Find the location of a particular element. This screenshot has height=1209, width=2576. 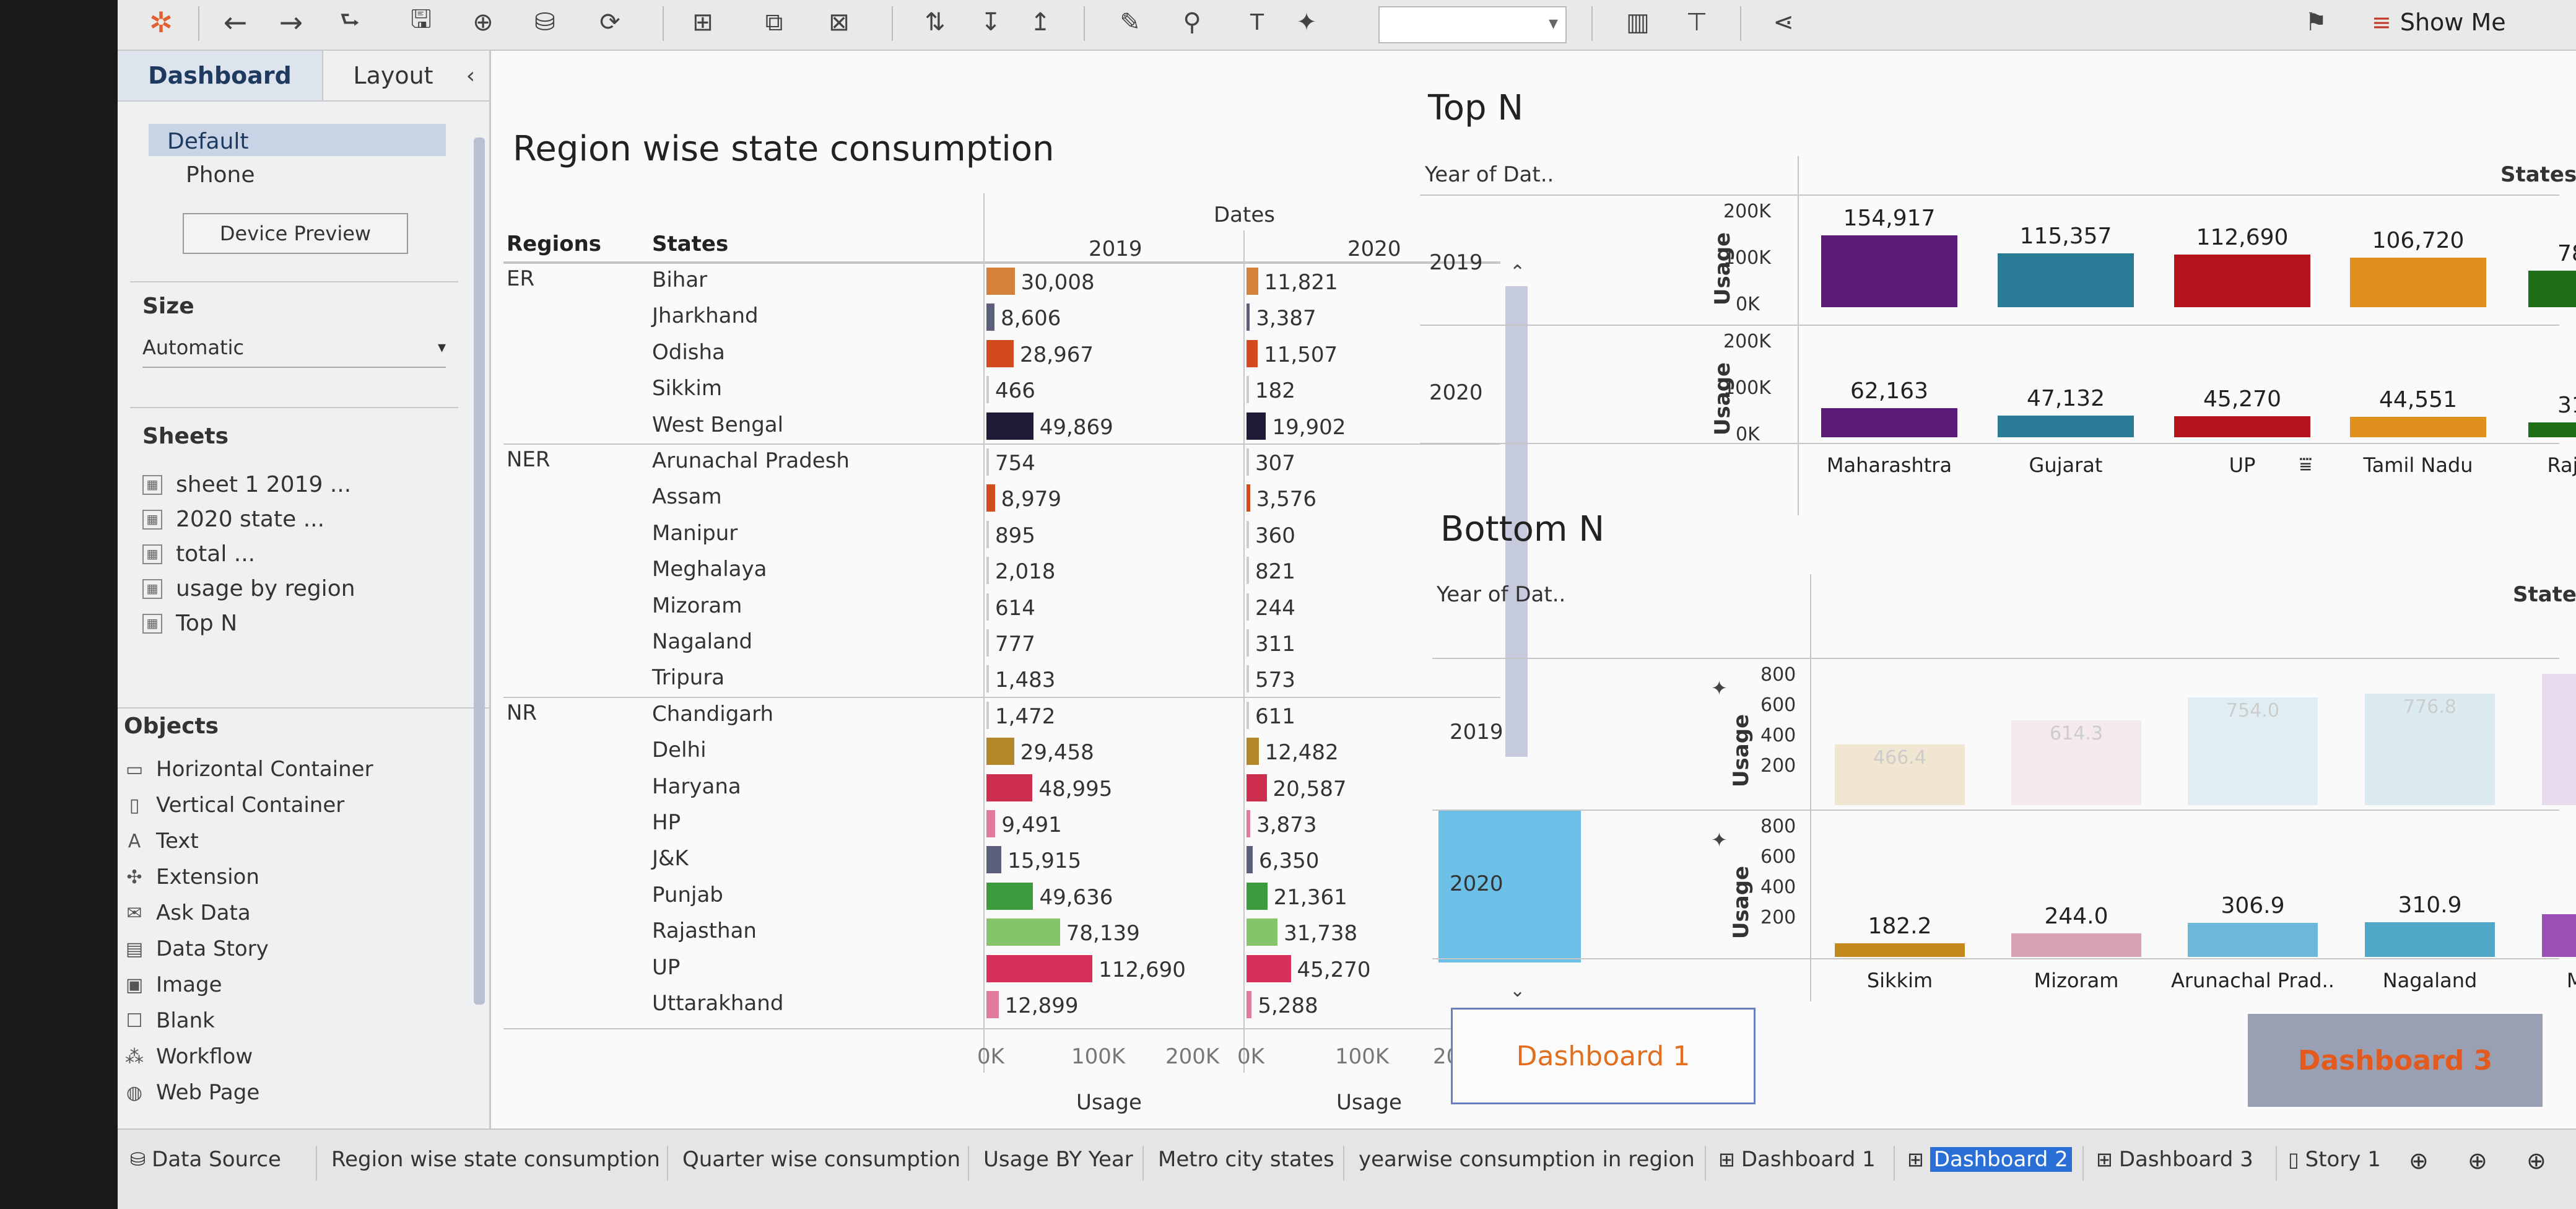

object-item: ▤ Data Story is located at coordinates (196, 948).